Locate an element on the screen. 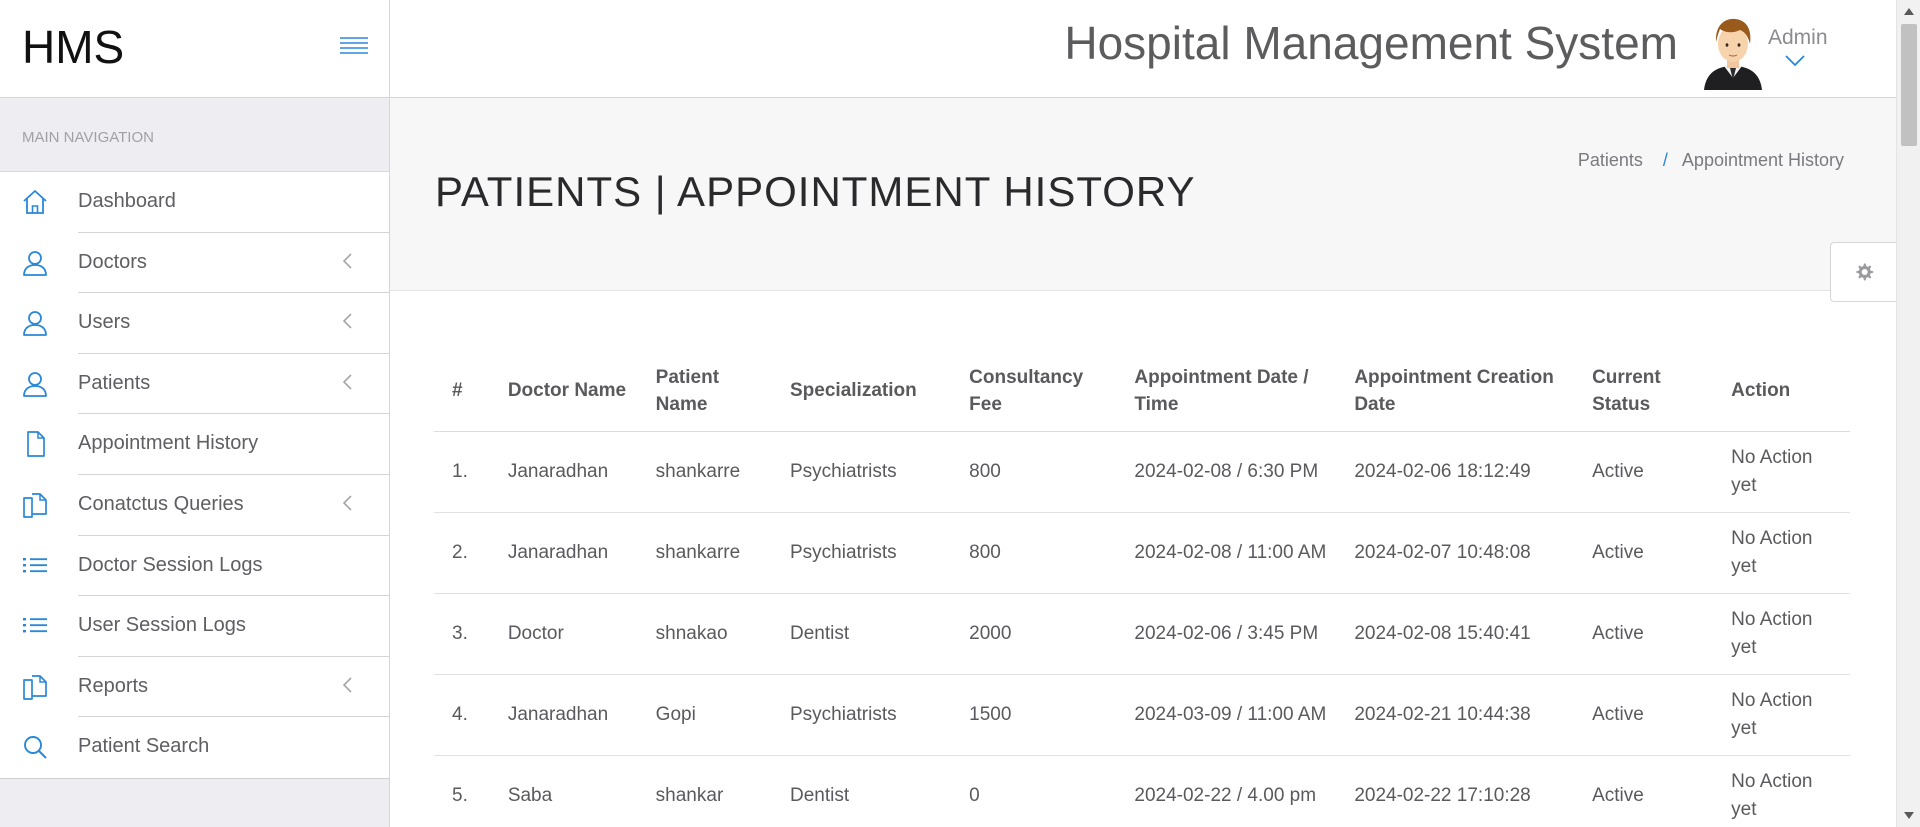  sidebar-item-conatctus-queries: Conatctus Queries is located at coordinates (194, 505).